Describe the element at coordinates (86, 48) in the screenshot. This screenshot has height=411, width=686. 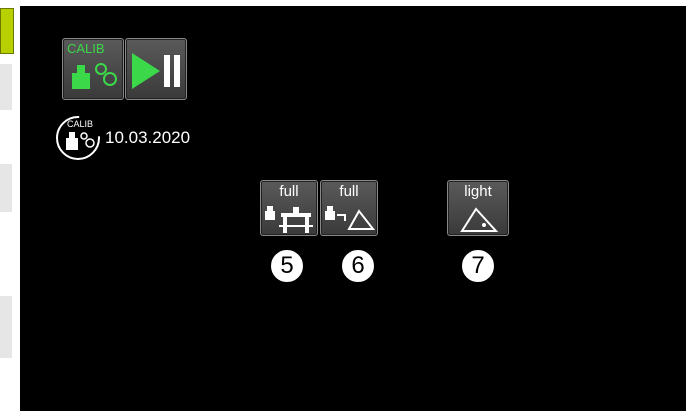
I see `calib-label: CALIB` at that location.